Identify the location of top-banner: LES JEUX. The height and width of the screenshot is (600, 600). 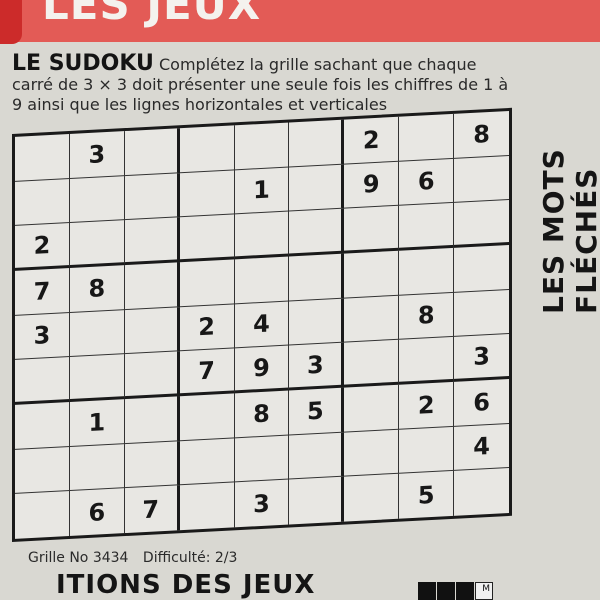
(300, 22).